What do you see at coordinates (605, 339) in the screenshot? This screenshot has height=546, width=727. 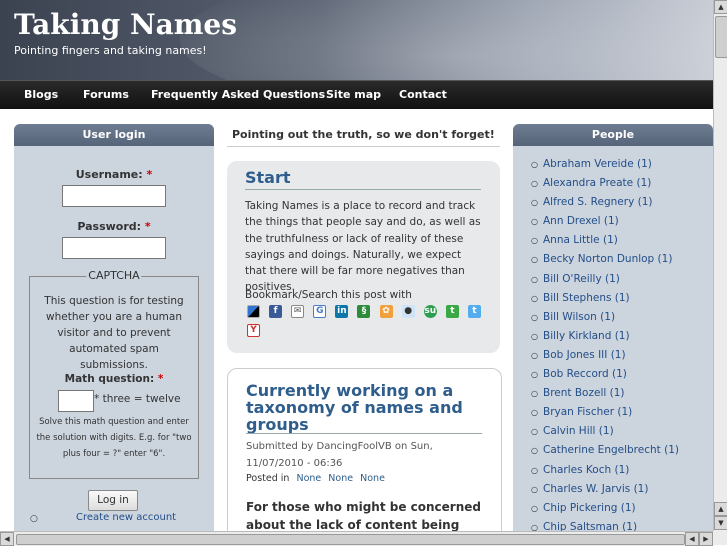 I see `list-item: ○ Billy Kirkland (1)` at bounding box center [605, 339].